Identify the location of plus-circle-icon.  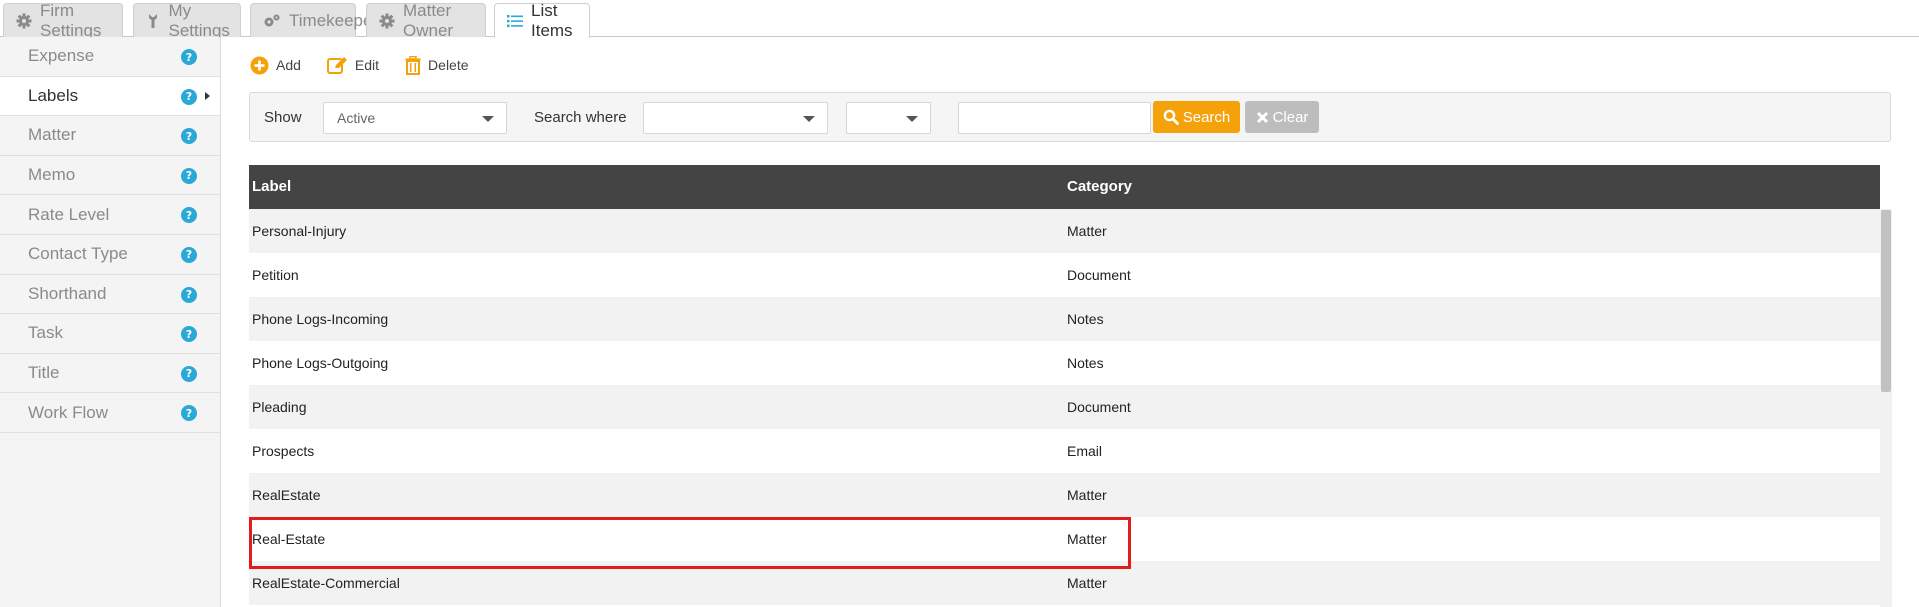
(259, 65).